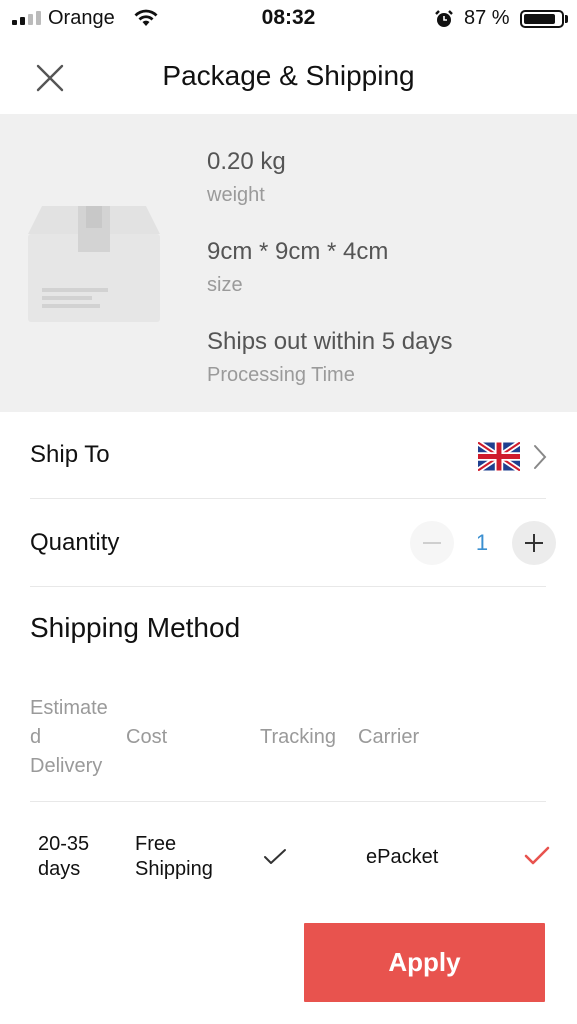 The width and height of the screenshot is (577, 1024). What do you see at coordinates (275, 856) in the screenshot?
I see `tracking-check-icon` at bounding box center [275, 856].